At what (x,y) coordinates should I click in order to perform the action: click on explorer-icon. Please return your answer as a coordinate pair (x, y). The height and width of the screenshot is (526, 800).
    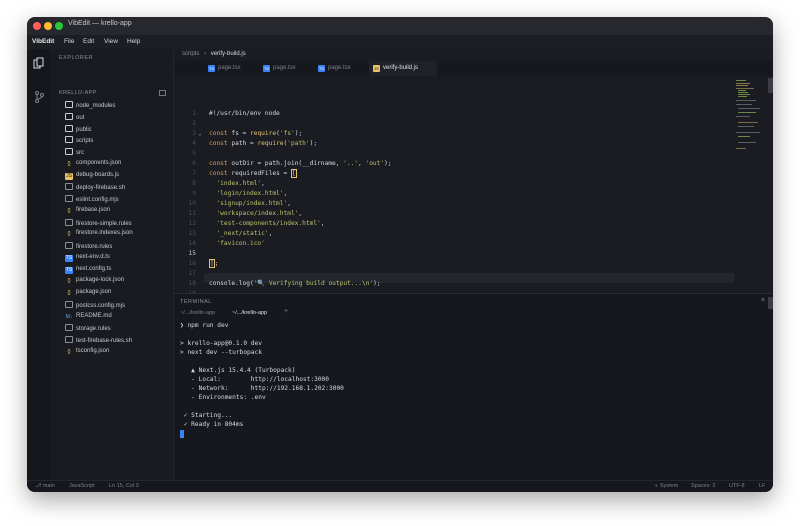
    Looking at the image, I should click on (39, 63).